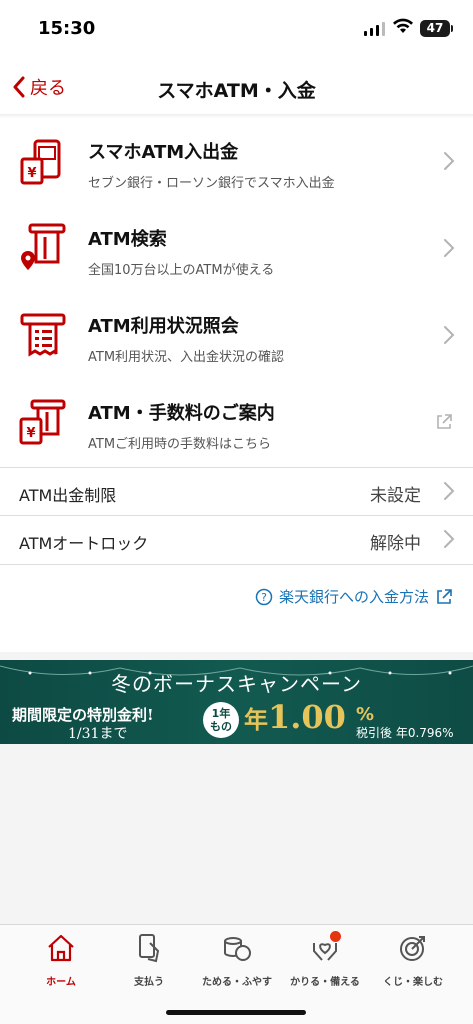  I want to click on battery-level: 47, so click(435, 28).